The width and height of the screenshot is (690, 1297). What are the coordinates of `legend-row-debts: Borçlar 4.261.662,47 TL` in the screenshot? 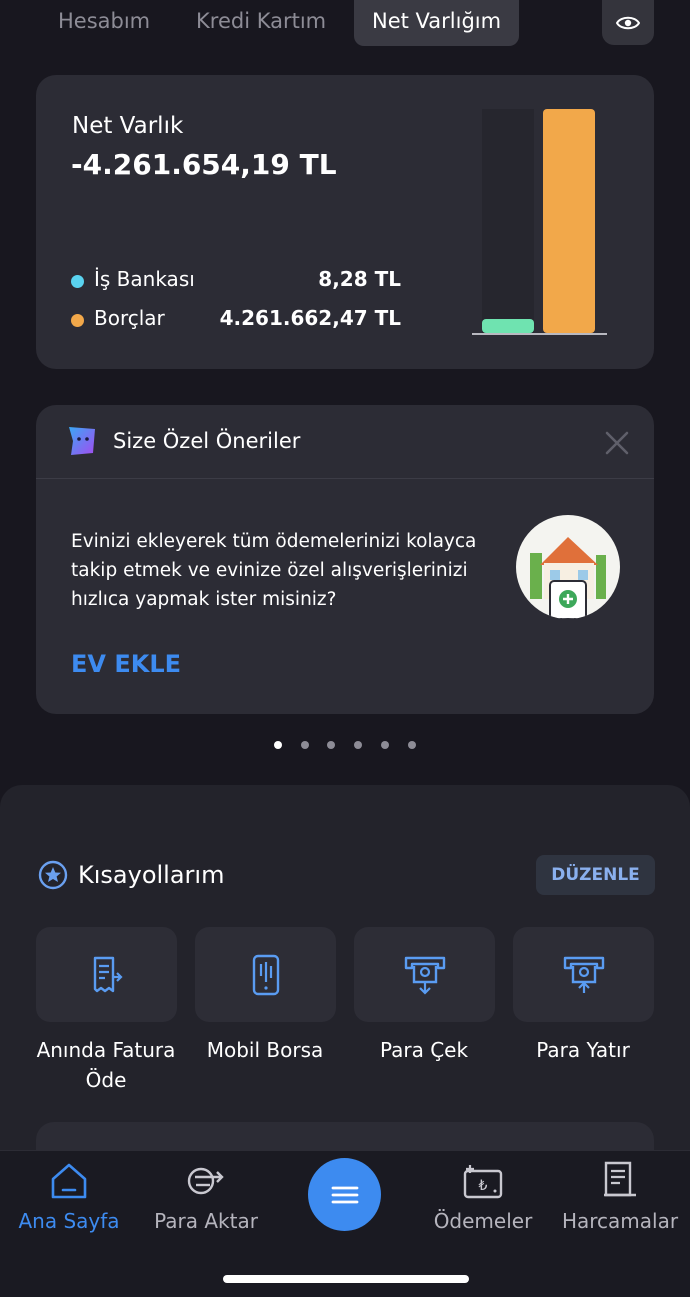 It's located at (236, 320).